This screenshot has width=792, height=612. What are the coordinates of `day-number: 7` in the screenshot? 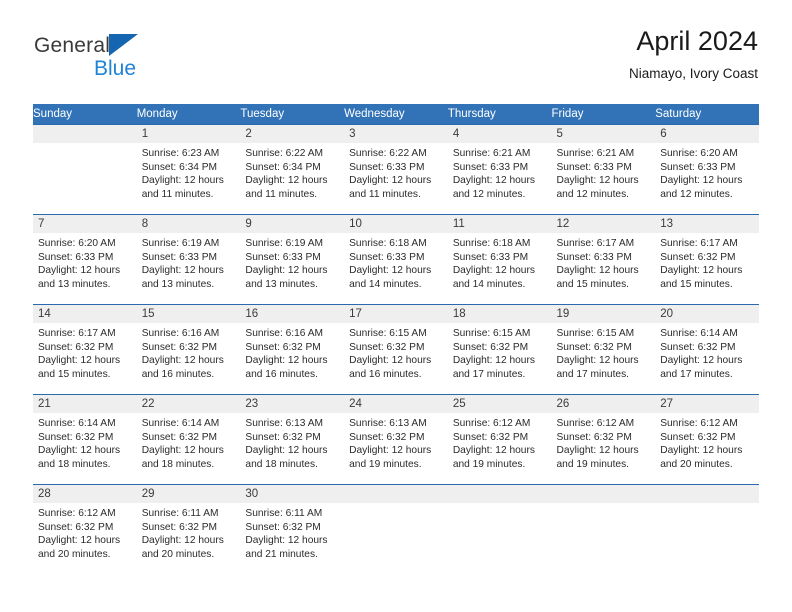 It's located at (85, 224).